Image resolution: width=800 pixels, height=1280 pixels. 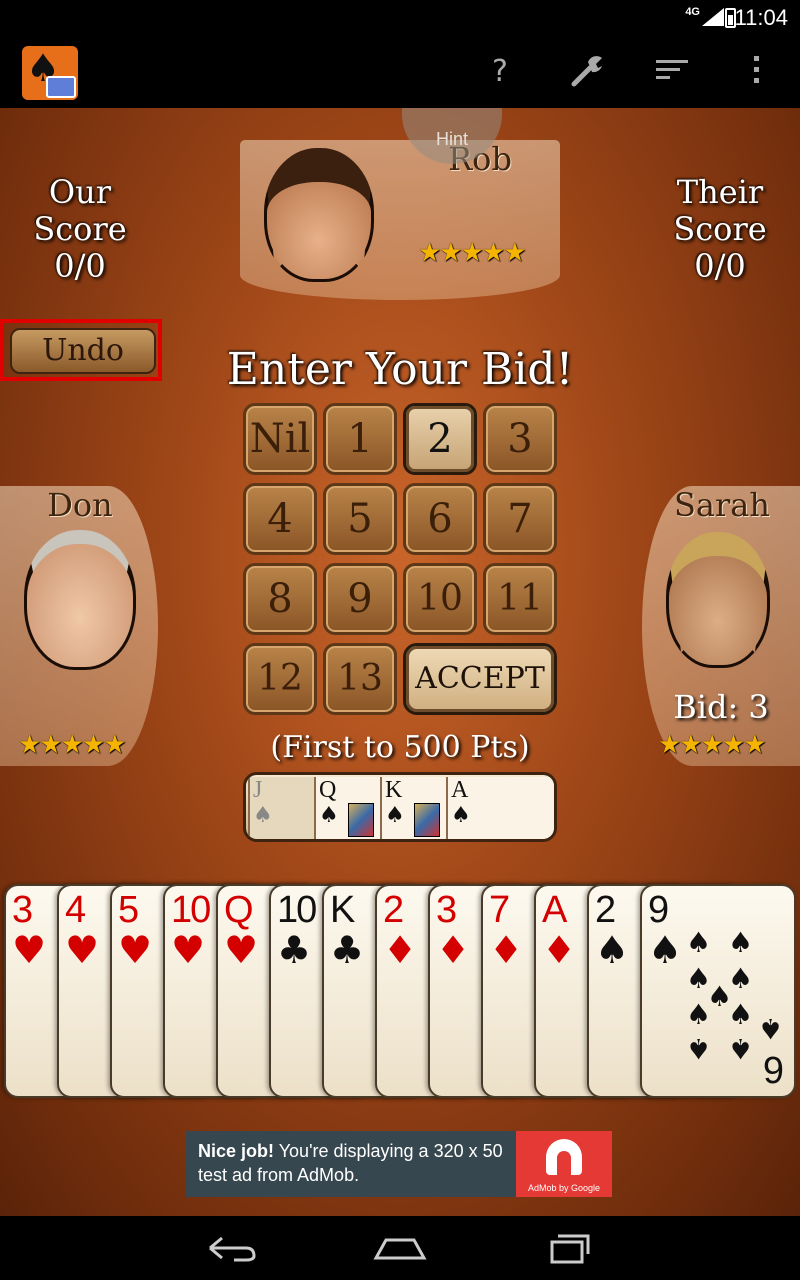 I want to click on bid-option-3: 3, so click(x=520, y=439).